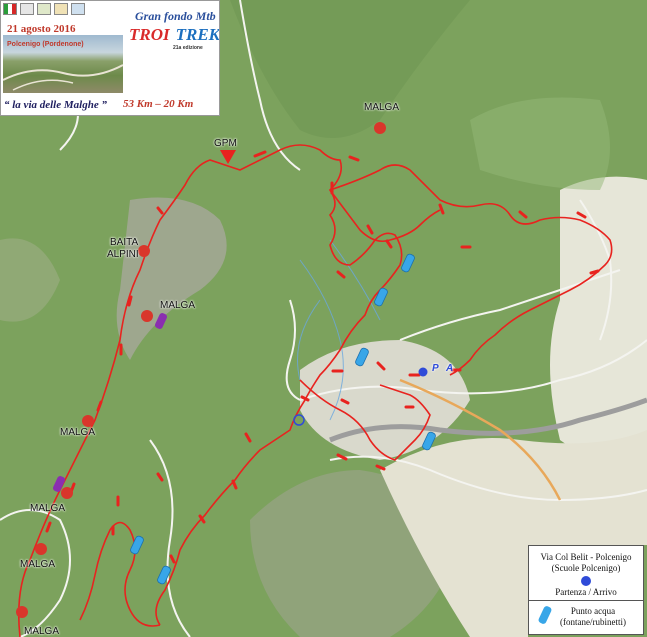 Image resolution: width=647 pixels, height=637 pixels. I want to click on legend-start-label: Partenza / Arrivo, so click(586, 592).